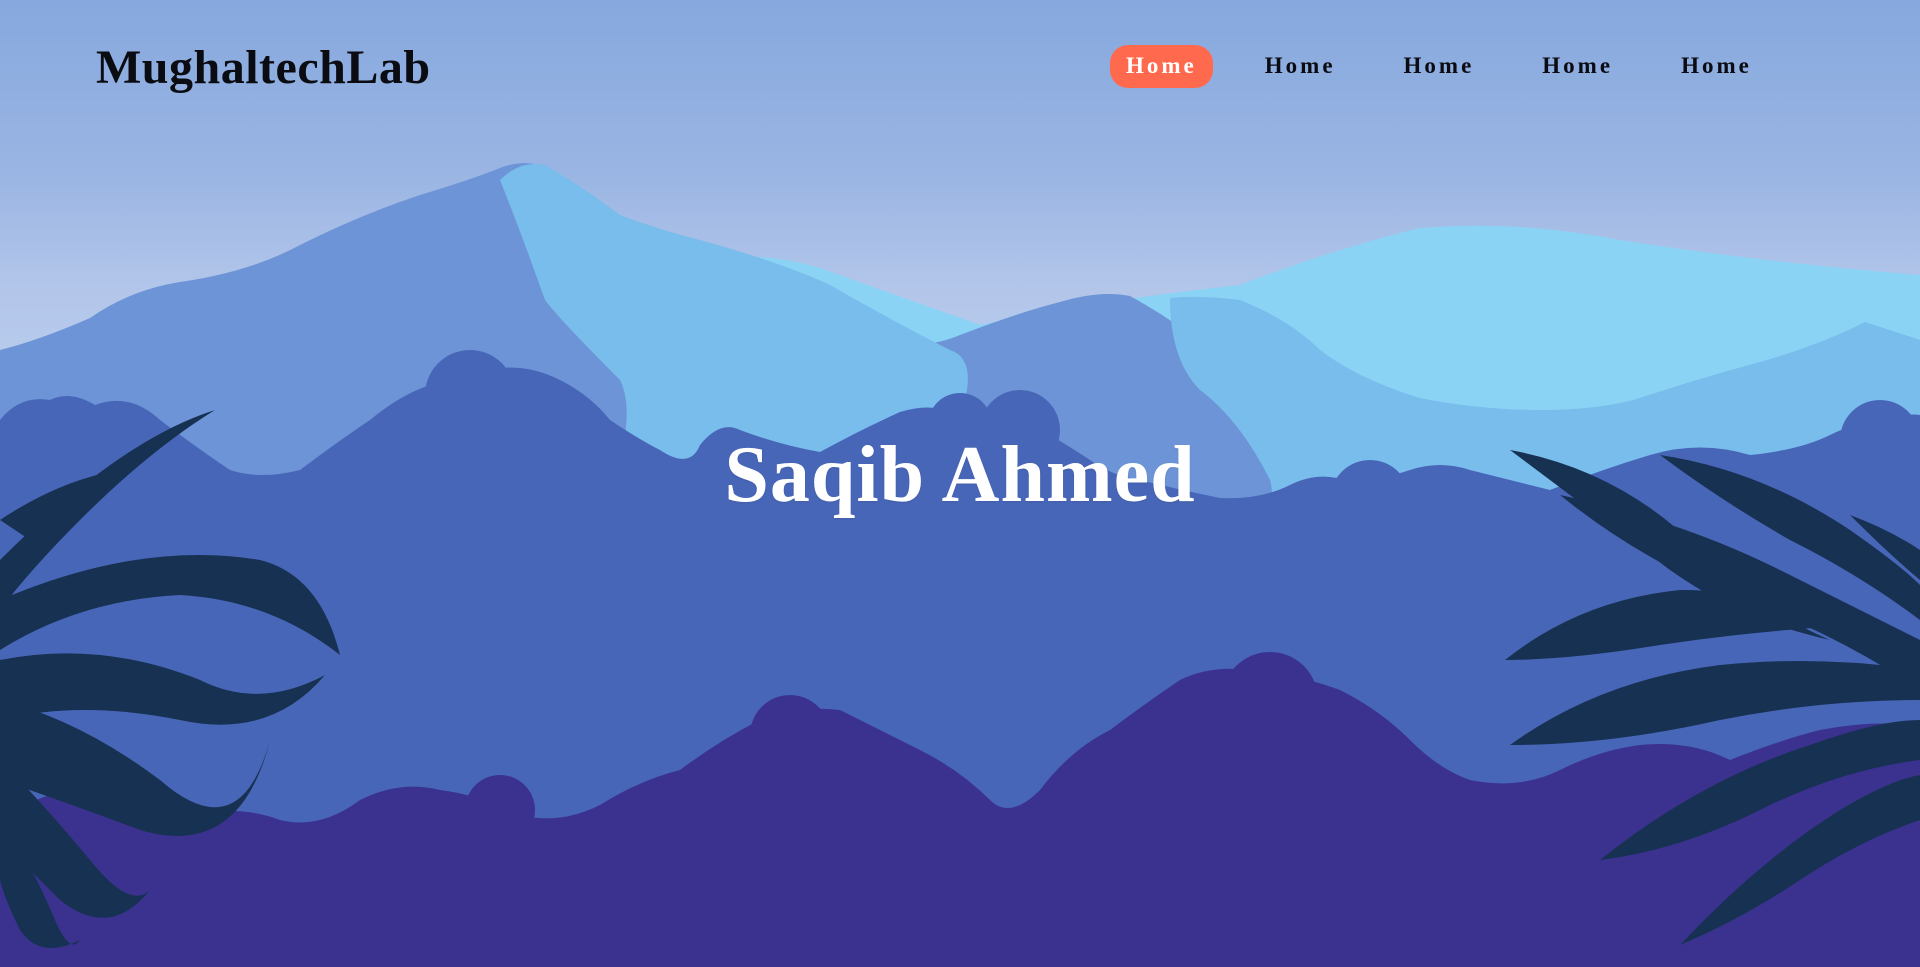 This screenshot has height=967, width=1920. What do you see at coordinates (960, 475) in the screenshot?
I see `hero-title: Saqib Ahmed` at bounding box center [960, 475].